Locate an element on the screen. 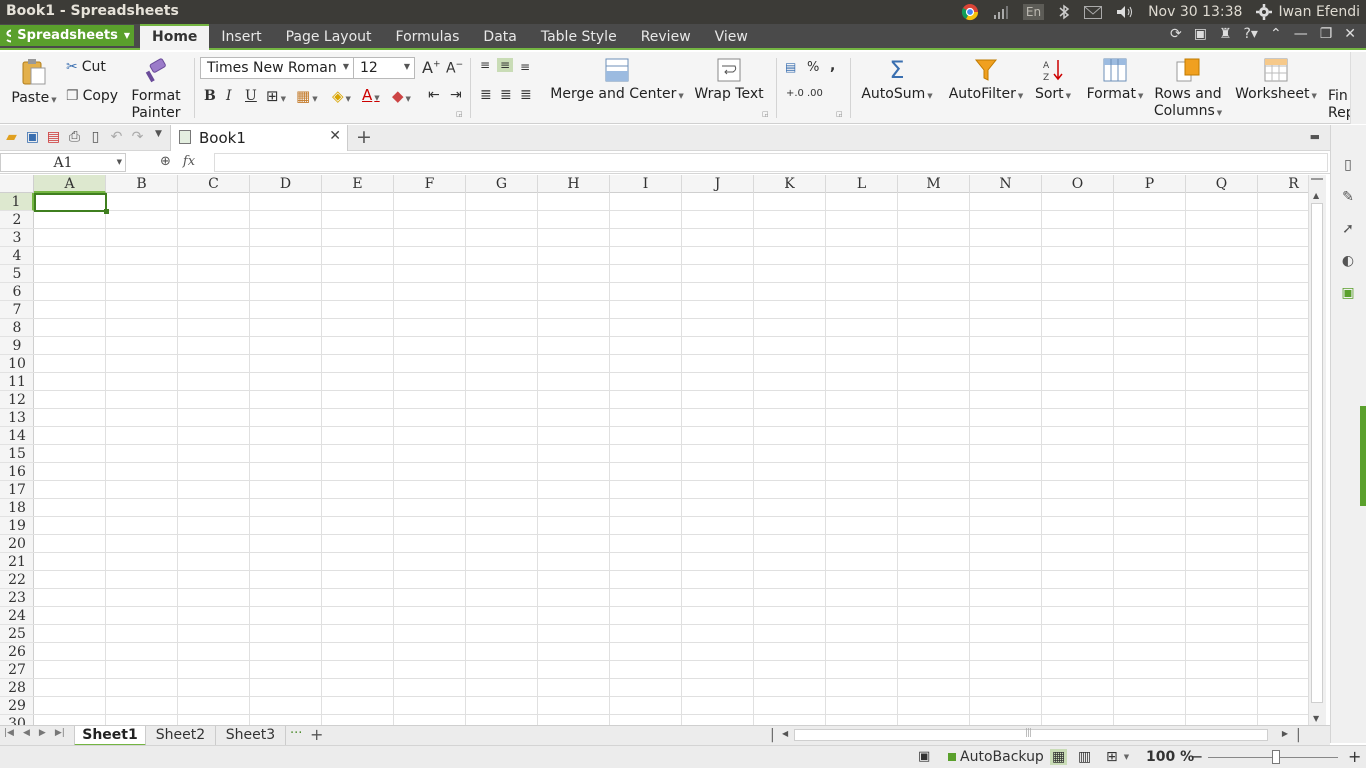  tab-view: View is located at coordinates (731, 37).